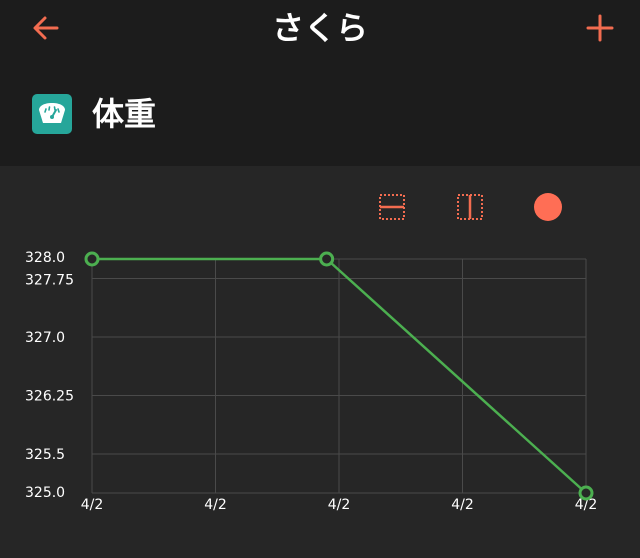 The image size is (640, 558). Describe the element at coordinates (45, 338) in the screenshot. I see `y-tick-label: 327.0` at that location.